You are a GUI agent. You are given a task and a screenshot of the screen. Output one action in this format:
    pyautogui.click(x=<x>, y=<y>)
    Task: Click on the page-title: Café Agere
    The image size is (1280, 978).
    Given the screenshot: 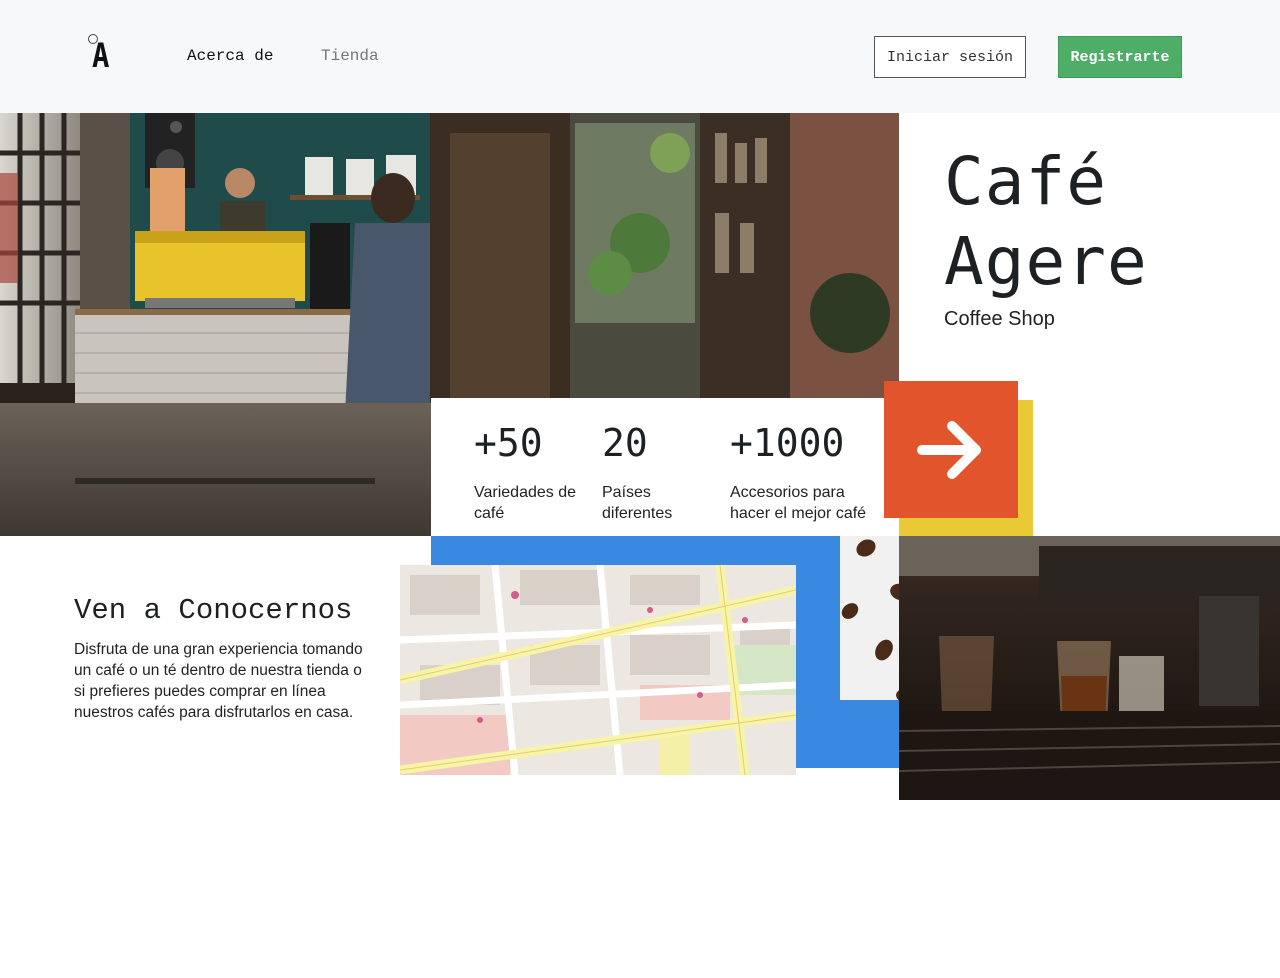 What is the action you would take?
    pyautogui.click(x=1046, y=222)
    